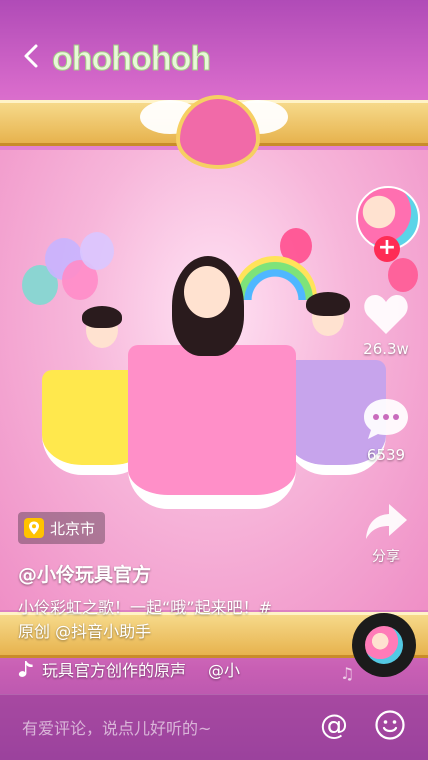 The height and width of the screenshot is (760, 428). What do you see at coordinates (102, 317) in the screenshot?
I see `dancer-left-hair` at bounding box center [102, 317].